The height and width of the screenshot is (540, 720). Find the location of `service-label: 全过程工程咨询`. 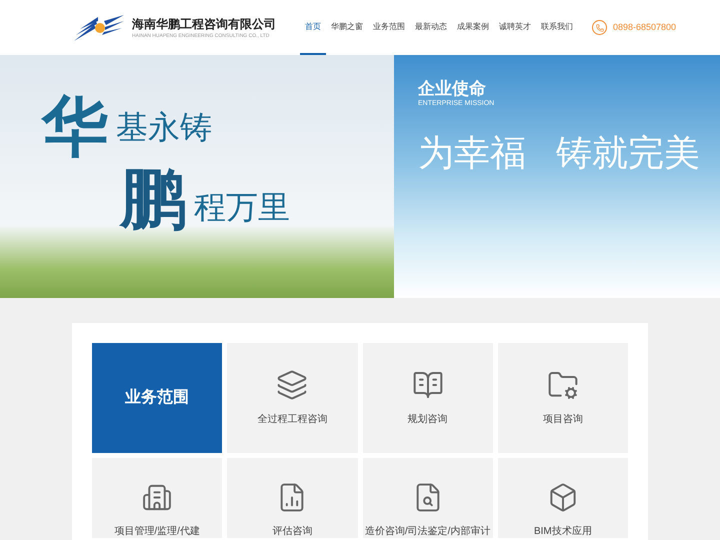

service-label: 全过程工程咨询 is located at coordinates (292, 420).